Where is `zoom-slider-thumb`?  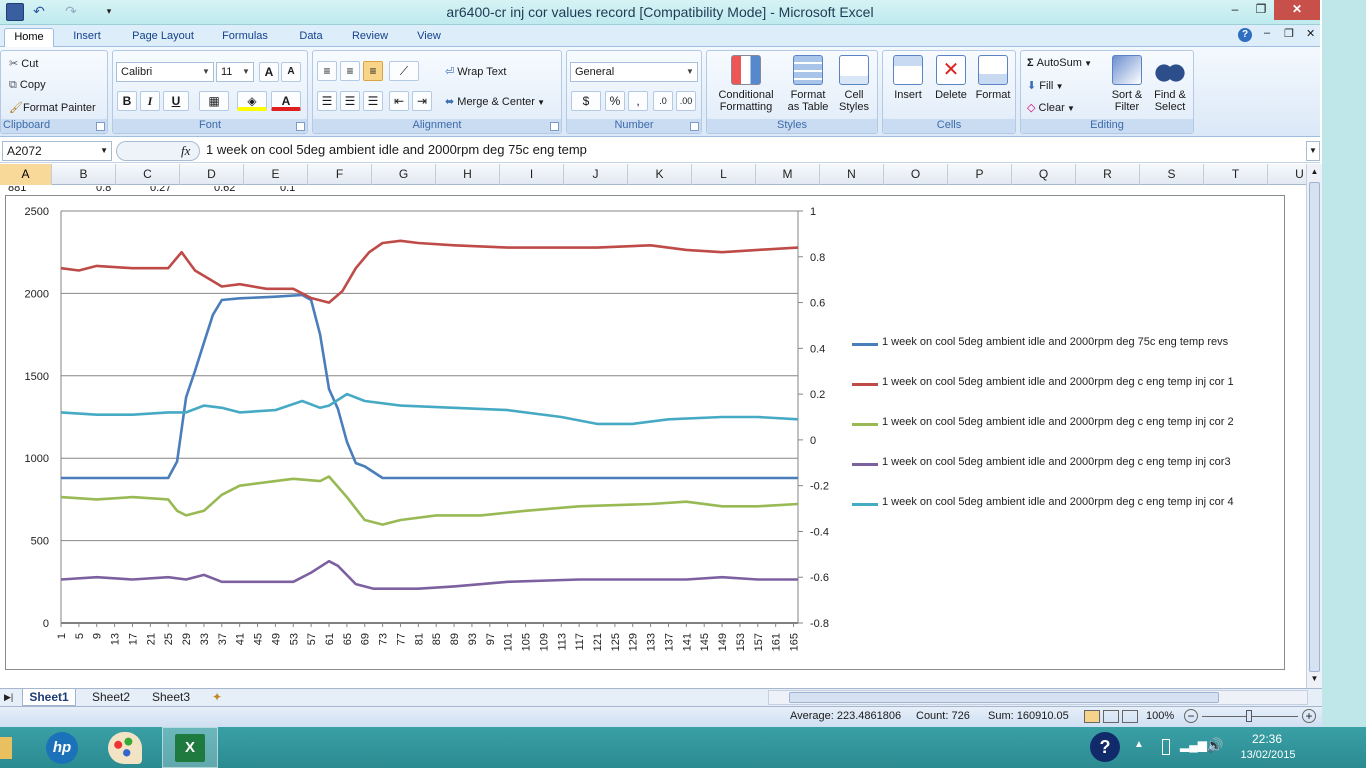 zoom-slider-thumb is located at coordinates (1249, 716).